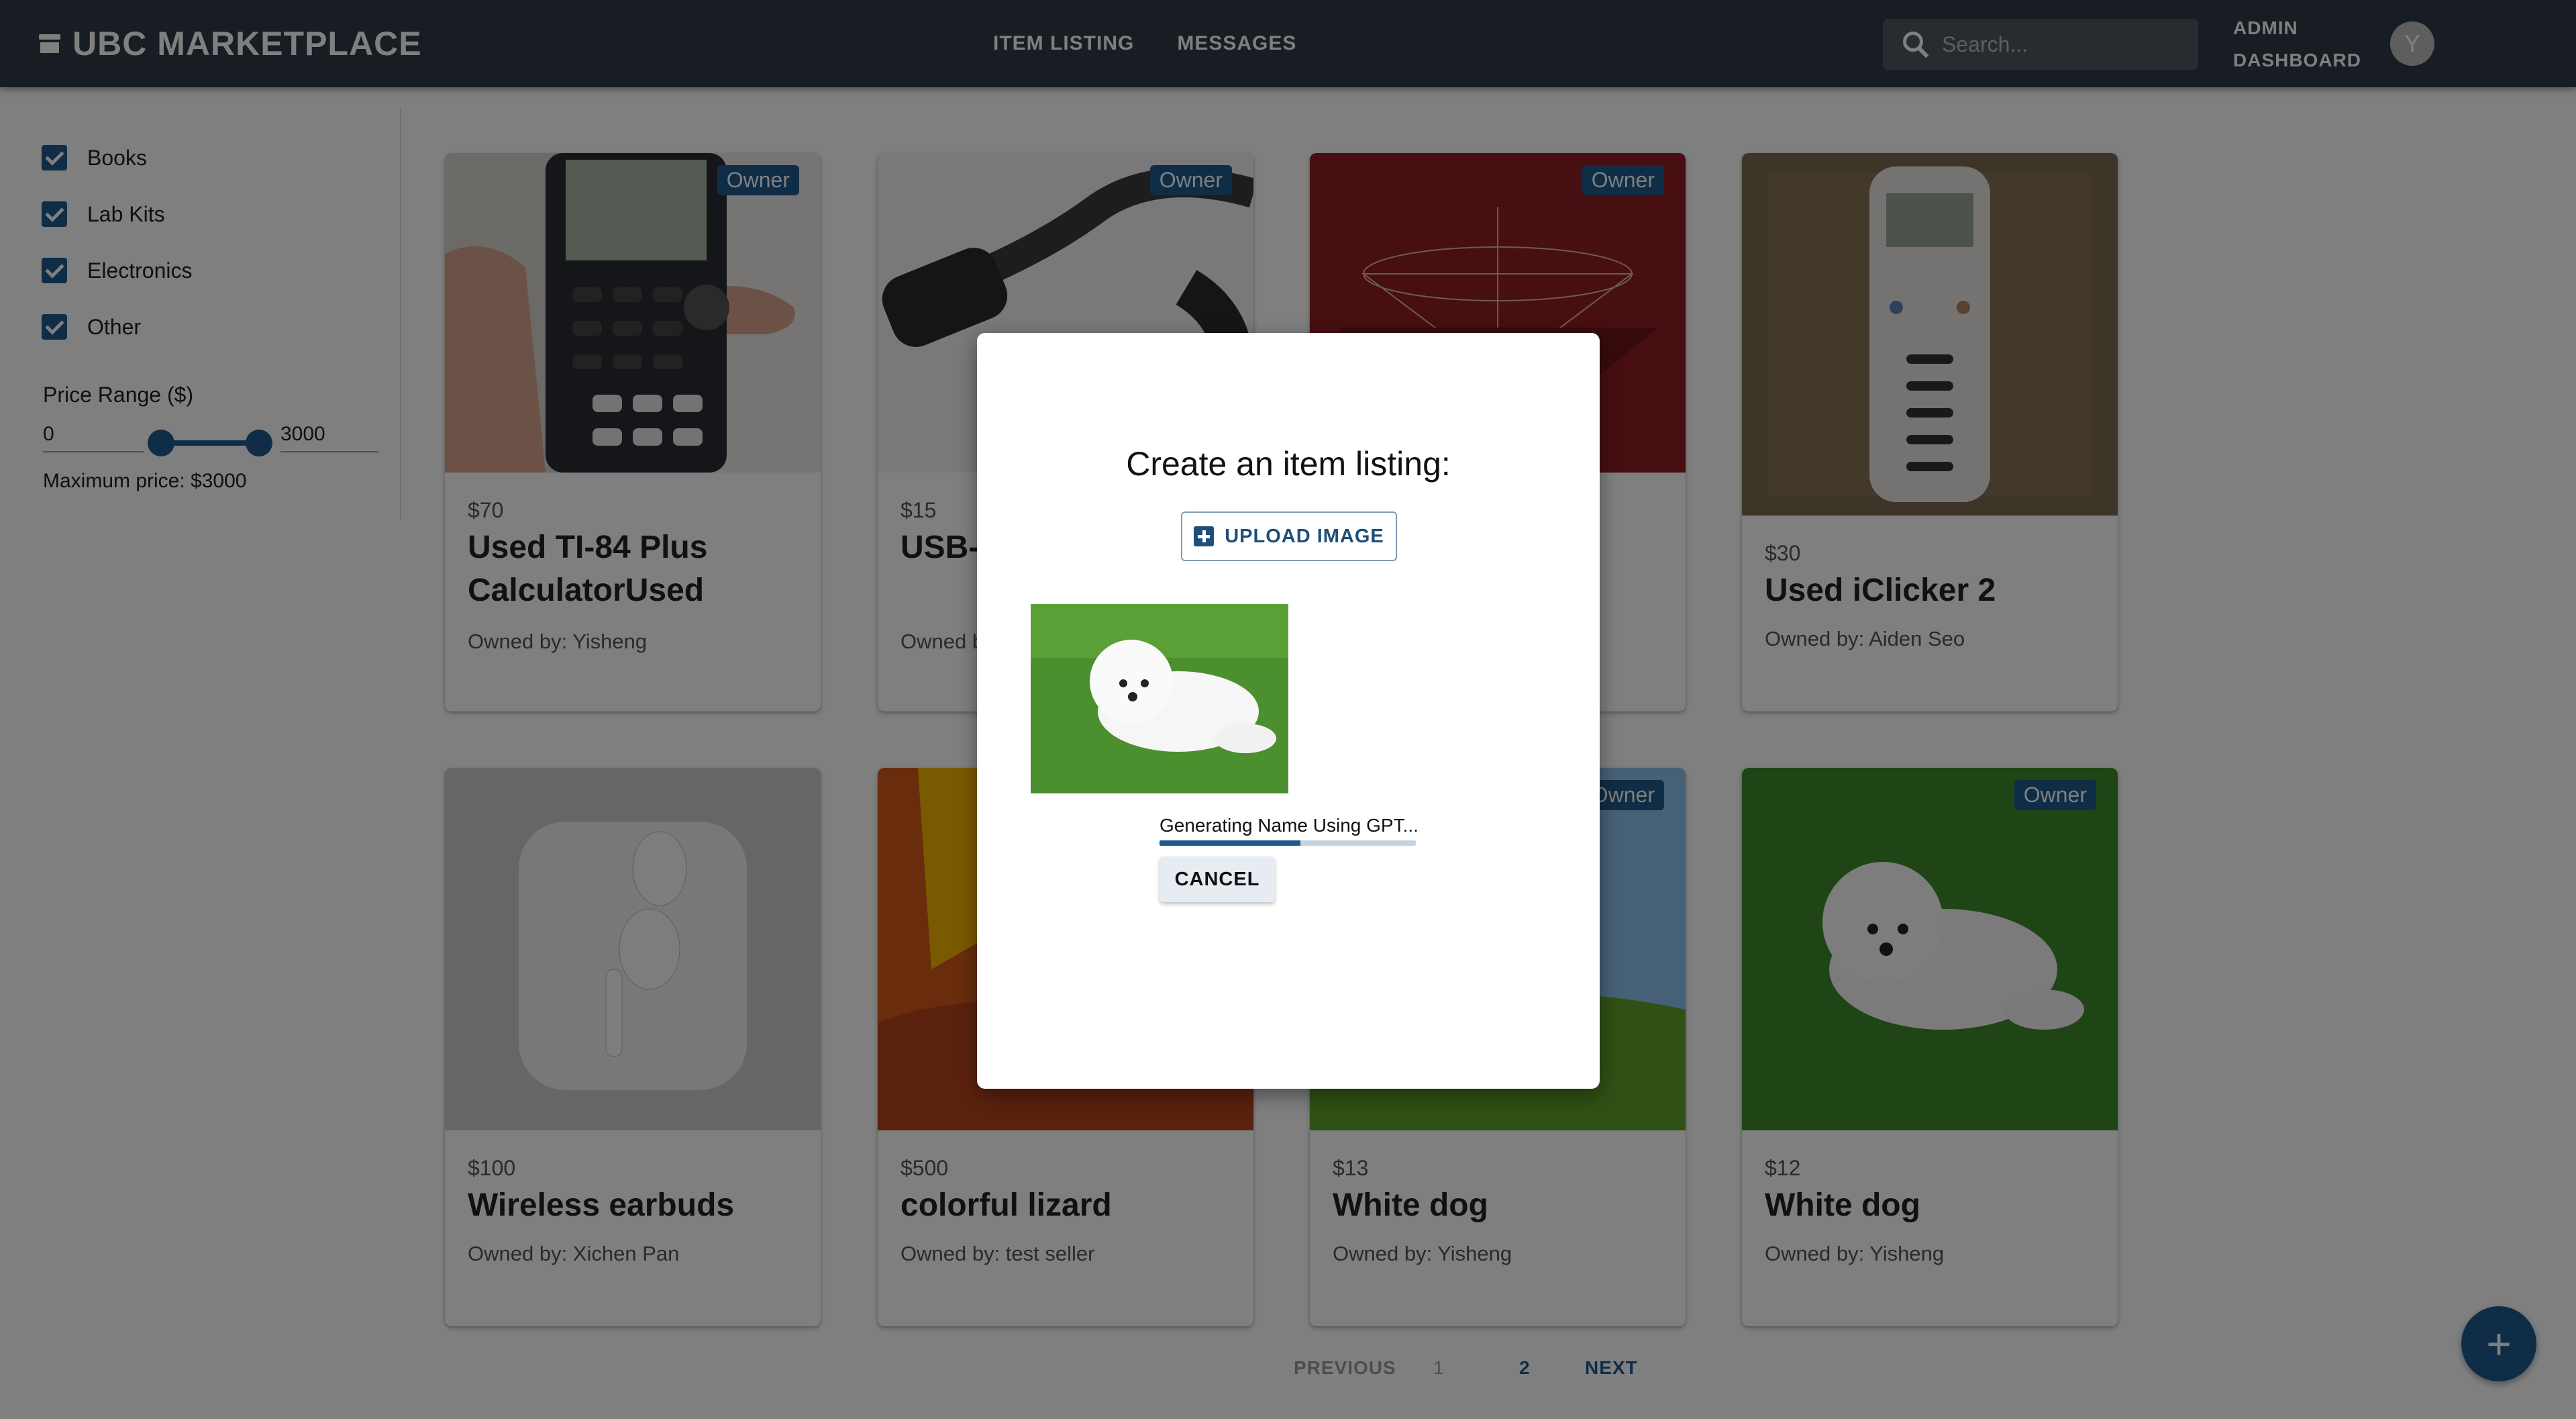  I want to click on upload-image-button: UPLOAD IMAGE, so click(1289, 536).